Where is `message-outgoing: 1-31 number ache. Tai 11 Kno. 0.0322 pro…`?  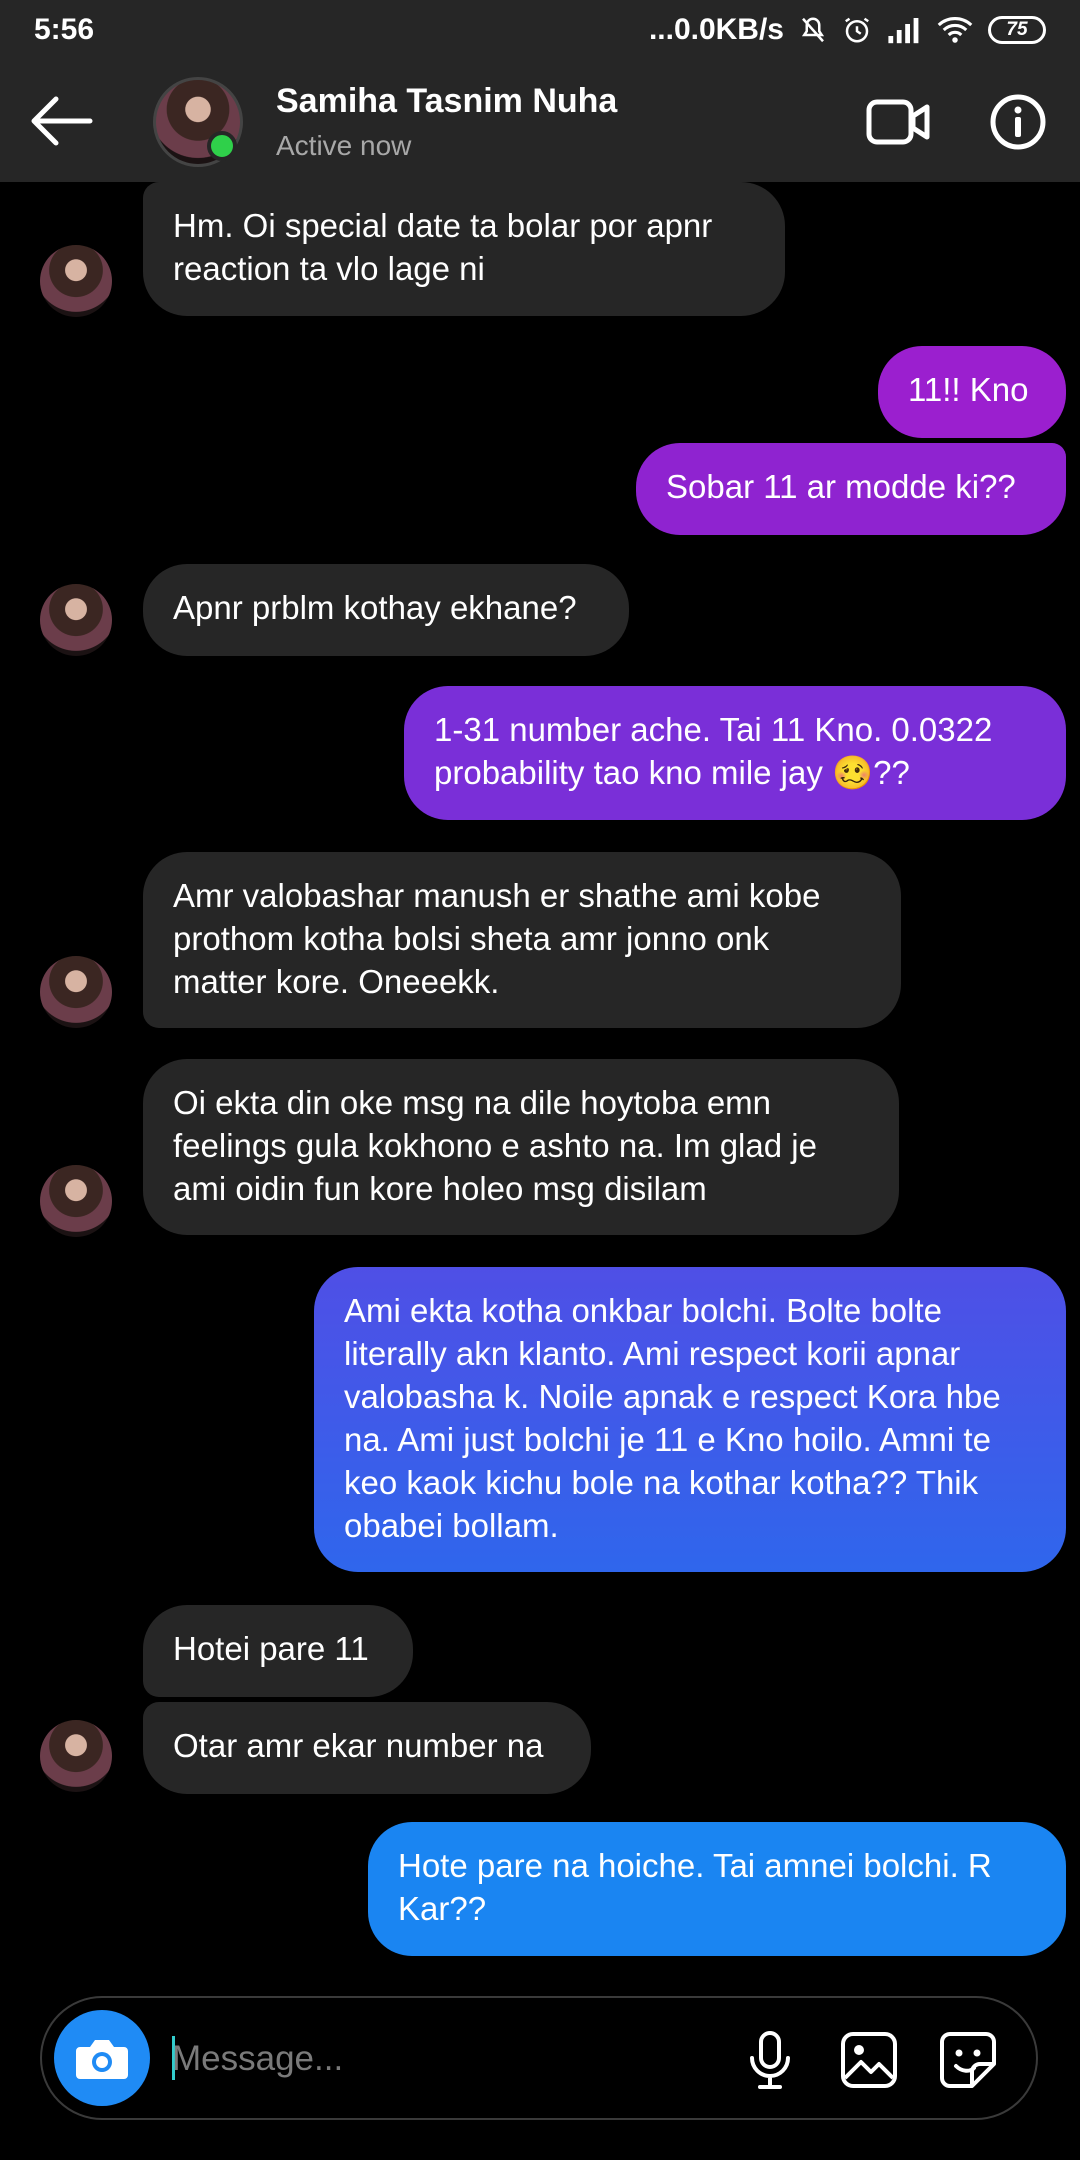 message-outgoing: 1-31 number ache. Tai 11 Kno. 0.0322 pro… is located at coordinates (735, 753).